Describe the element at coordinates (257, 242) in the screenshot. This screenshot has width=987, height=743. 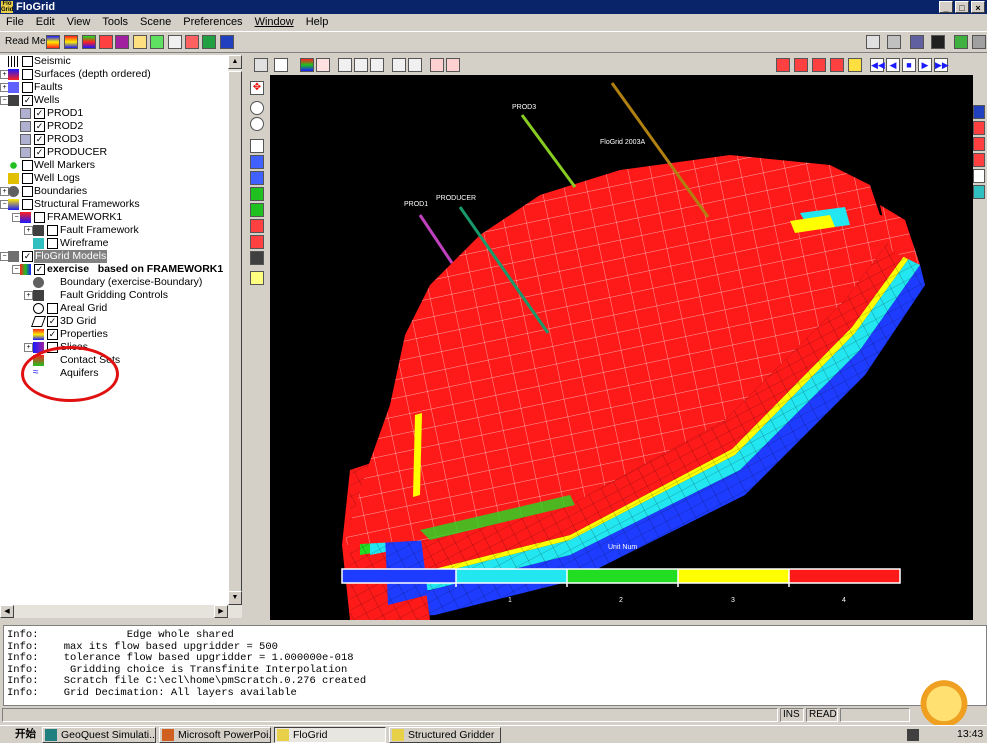
I see `cube-view-7-icon` at that location.